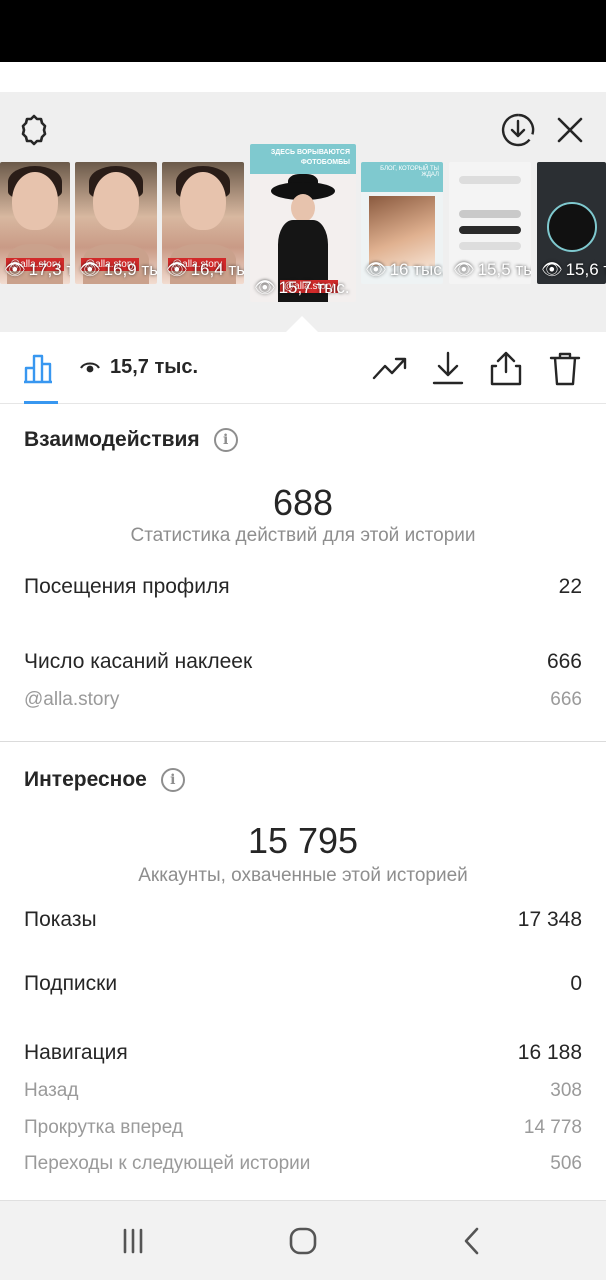 The image size is (606, 1280). I want to click on interactions-section-title: Взаимодействия i, so click(131, 440).